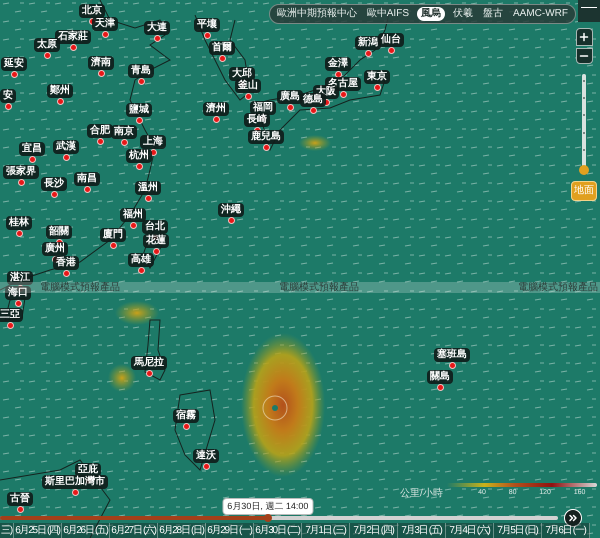  Describe the element at coordinates (186, 416) in the screenshot. I see `city-label: 宿霧` at that location.